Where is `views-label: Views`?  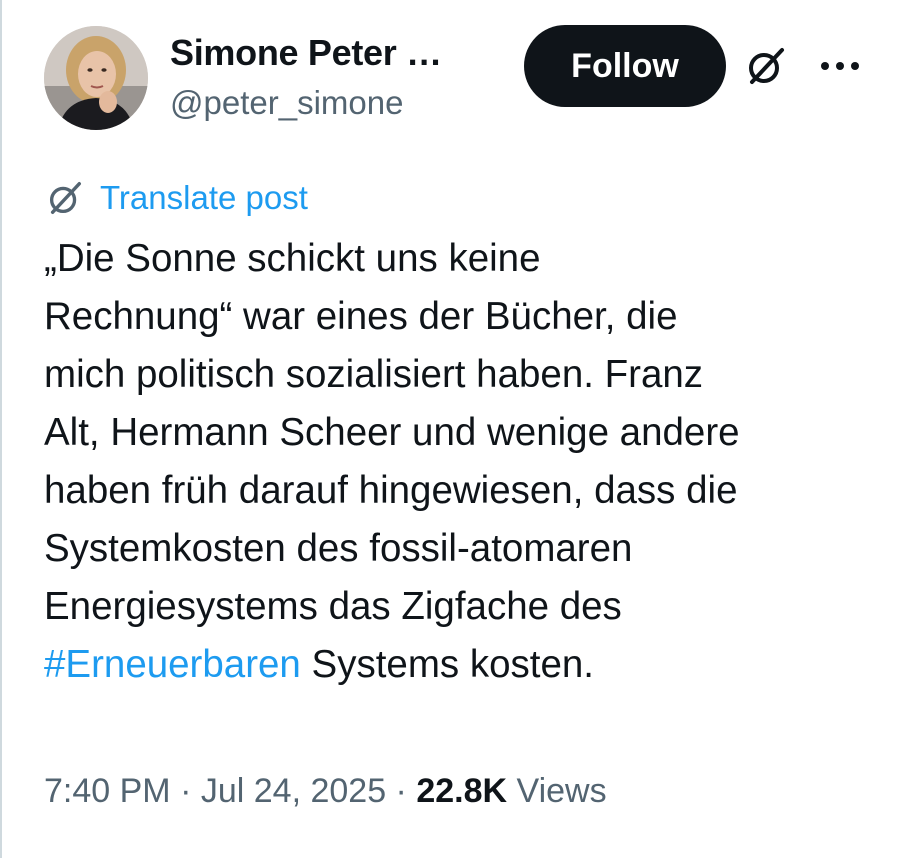
views-label: Views is located at coordinates (557, 791).